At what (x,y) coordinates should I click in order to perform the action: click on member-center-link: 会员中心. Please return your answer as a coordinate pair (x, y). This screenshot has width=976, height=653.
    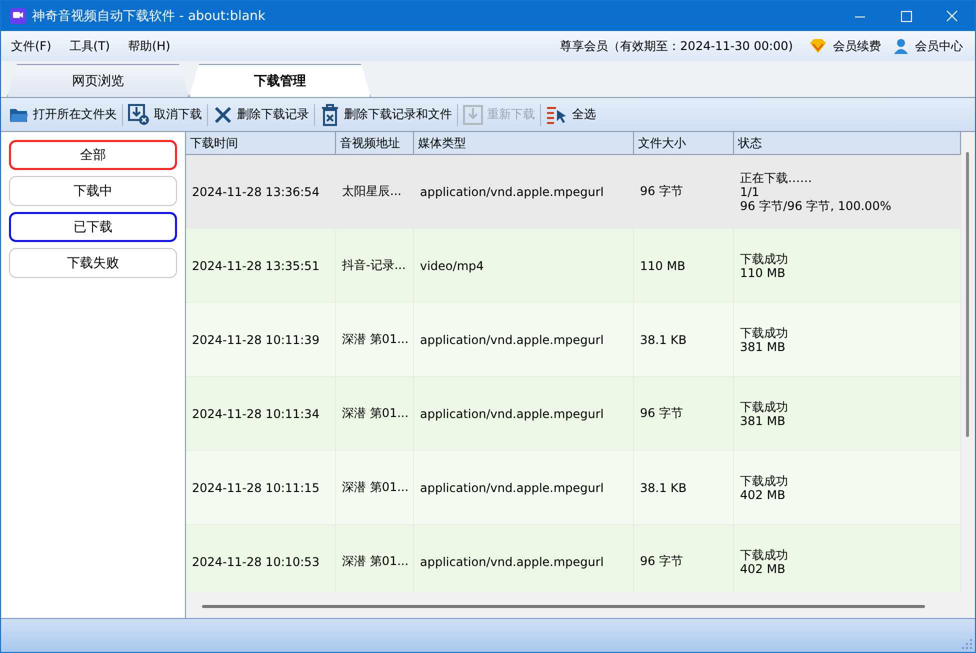
    Looking at the image, I should click on (939, 46).